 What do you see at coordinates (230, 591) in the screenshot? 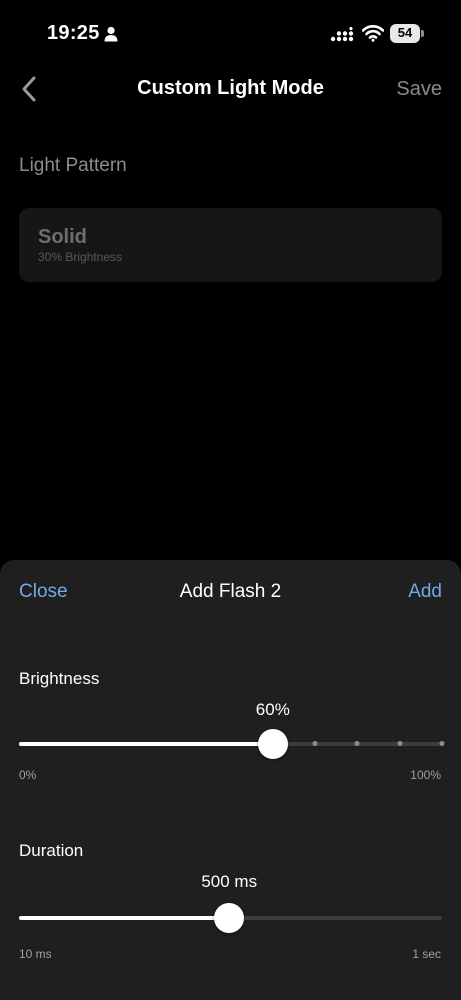
I see `sheet-title: Add Flash 2` at bounding box center [230, 591].